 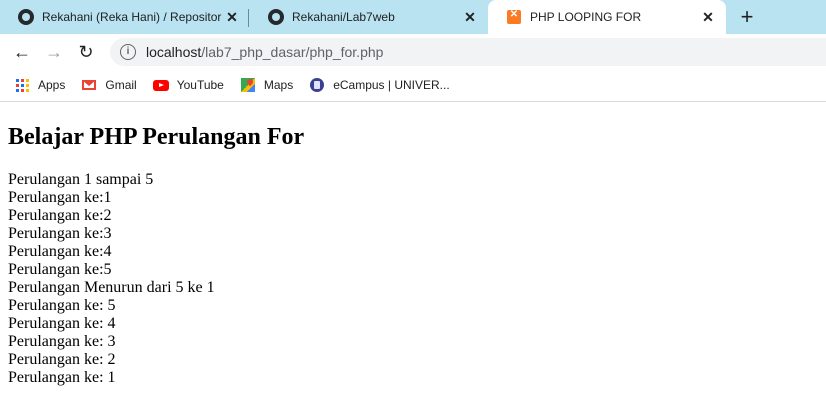 What do you see at coordinates (156, 137) in the screenshot?
I see `page-title: Belajar PHP Perulangan For` at bounding box center [156, 137].